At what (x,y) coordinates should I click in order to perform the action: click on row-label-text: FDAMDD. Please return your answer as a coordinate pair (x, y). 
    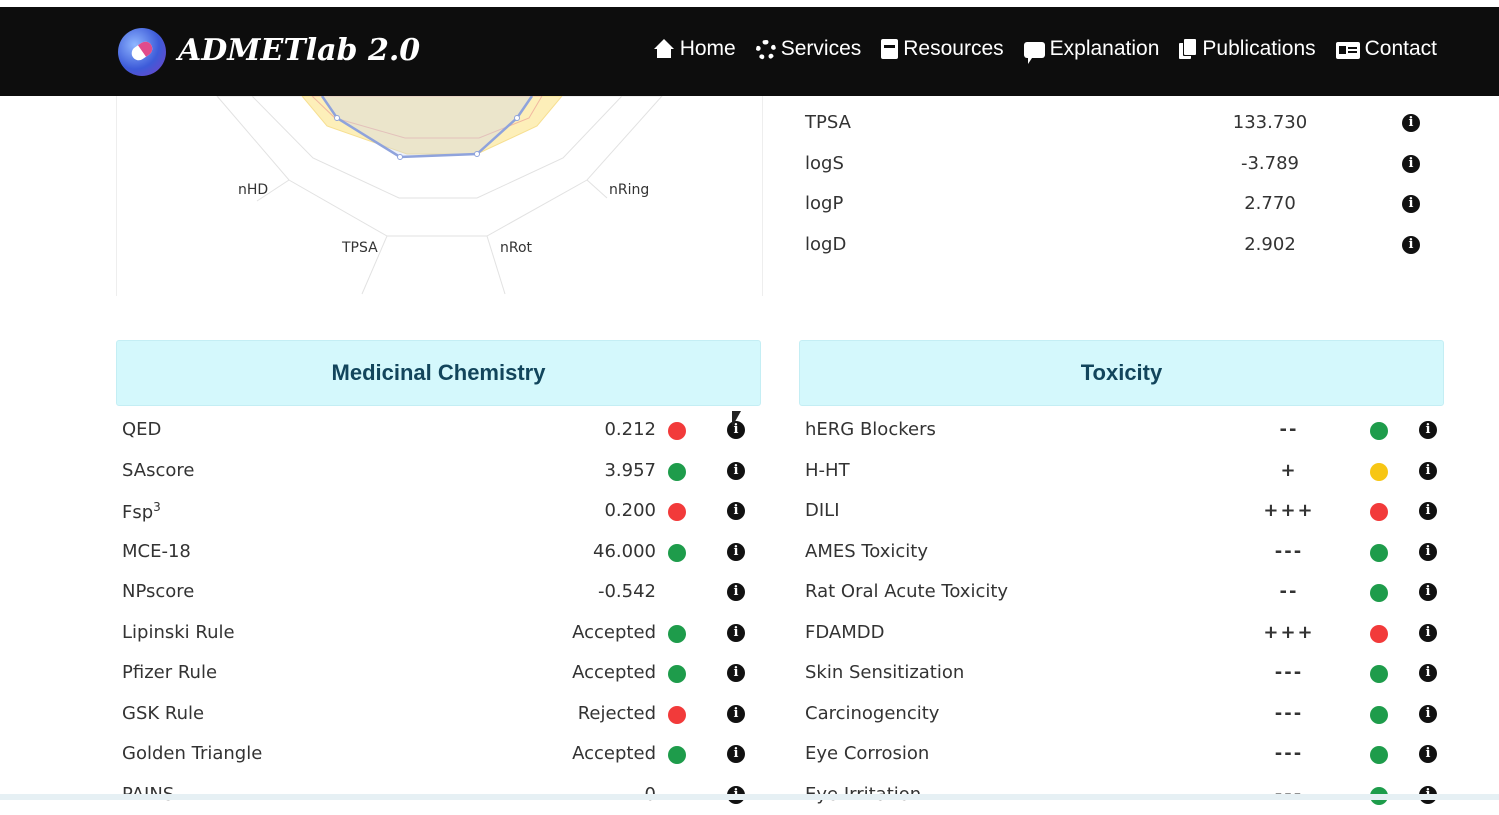
    Looking at the image, I should click on (844, 632).